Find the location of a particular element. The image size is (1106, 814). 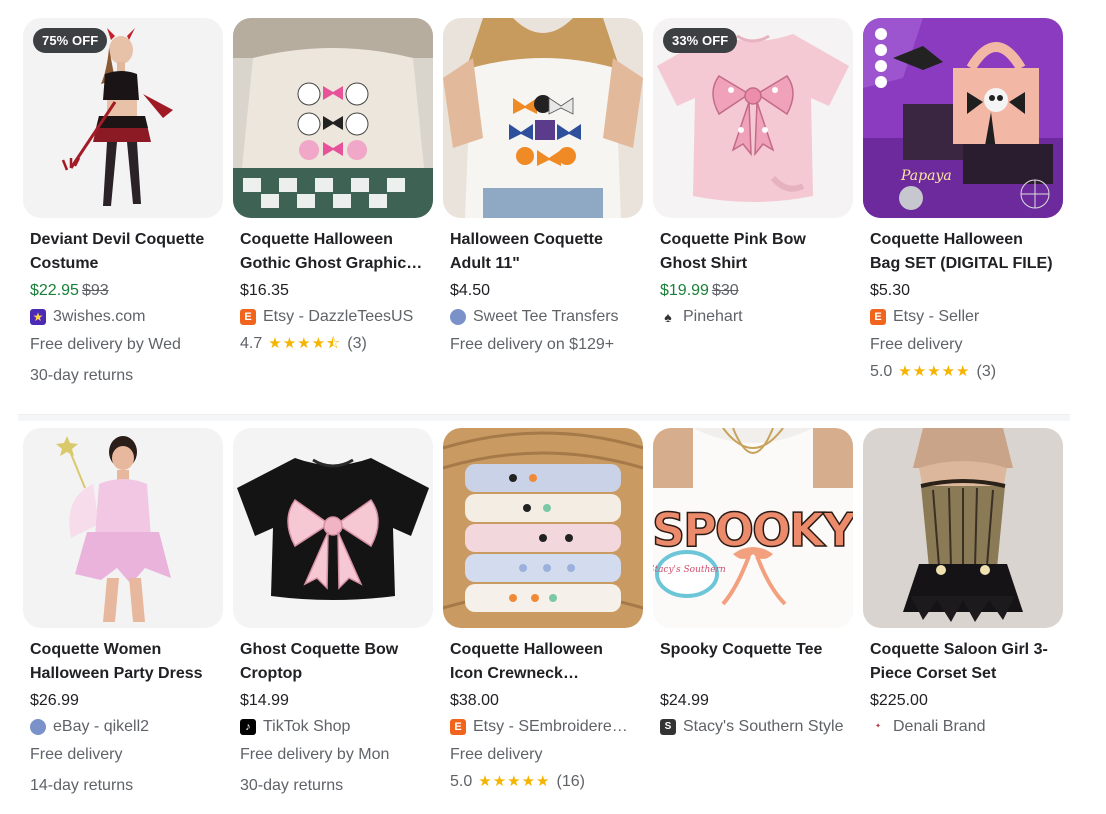

seller-name: Denali Brand is located at coordinates (939, 726).